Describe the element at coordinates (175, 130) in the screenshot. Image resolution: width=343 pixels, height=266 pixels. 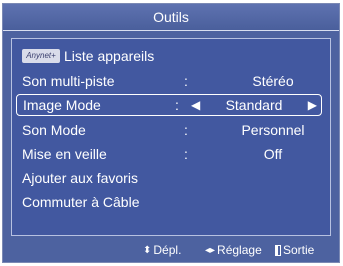
I see `menu-item-son-mode: Son Mode : Personnel` at that location.